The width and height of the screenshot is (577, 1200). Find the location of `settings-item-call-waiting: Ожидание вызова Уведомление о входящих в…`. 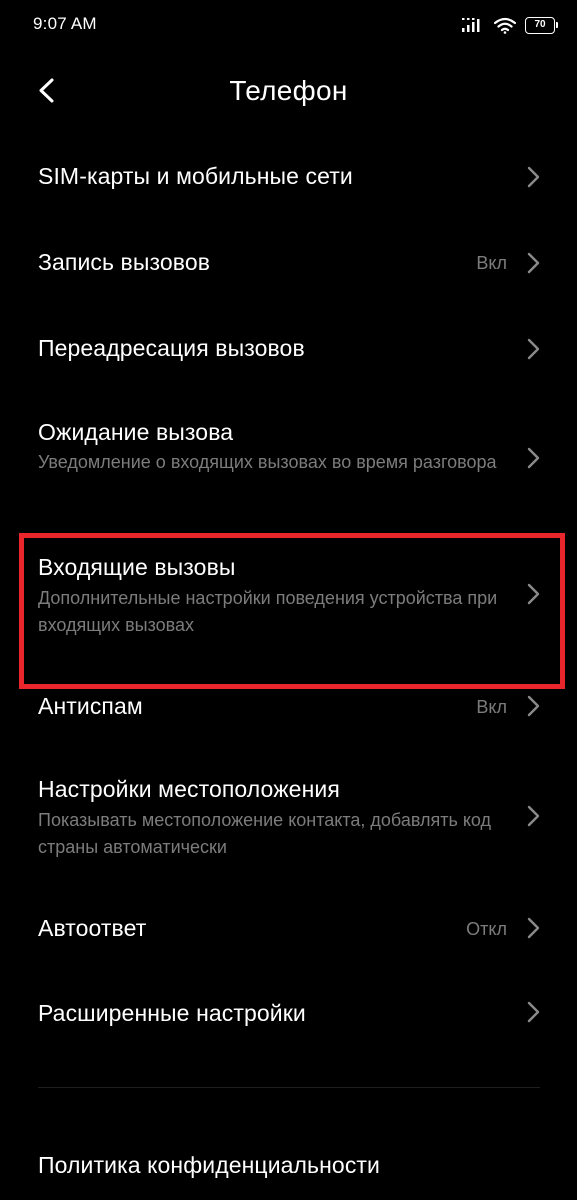

settings-item-call-waiting: Ожидание вызова Уведомление о входящих в… is located at coordinates (288, 460).